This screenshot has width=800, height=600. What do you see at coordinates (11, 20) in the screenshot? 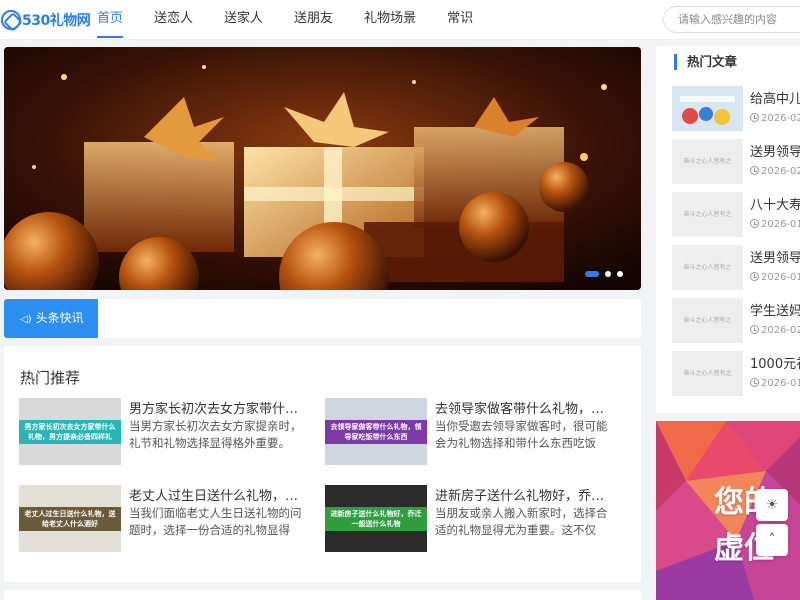
I see `logo-icon` at bounding box center [11, 20].